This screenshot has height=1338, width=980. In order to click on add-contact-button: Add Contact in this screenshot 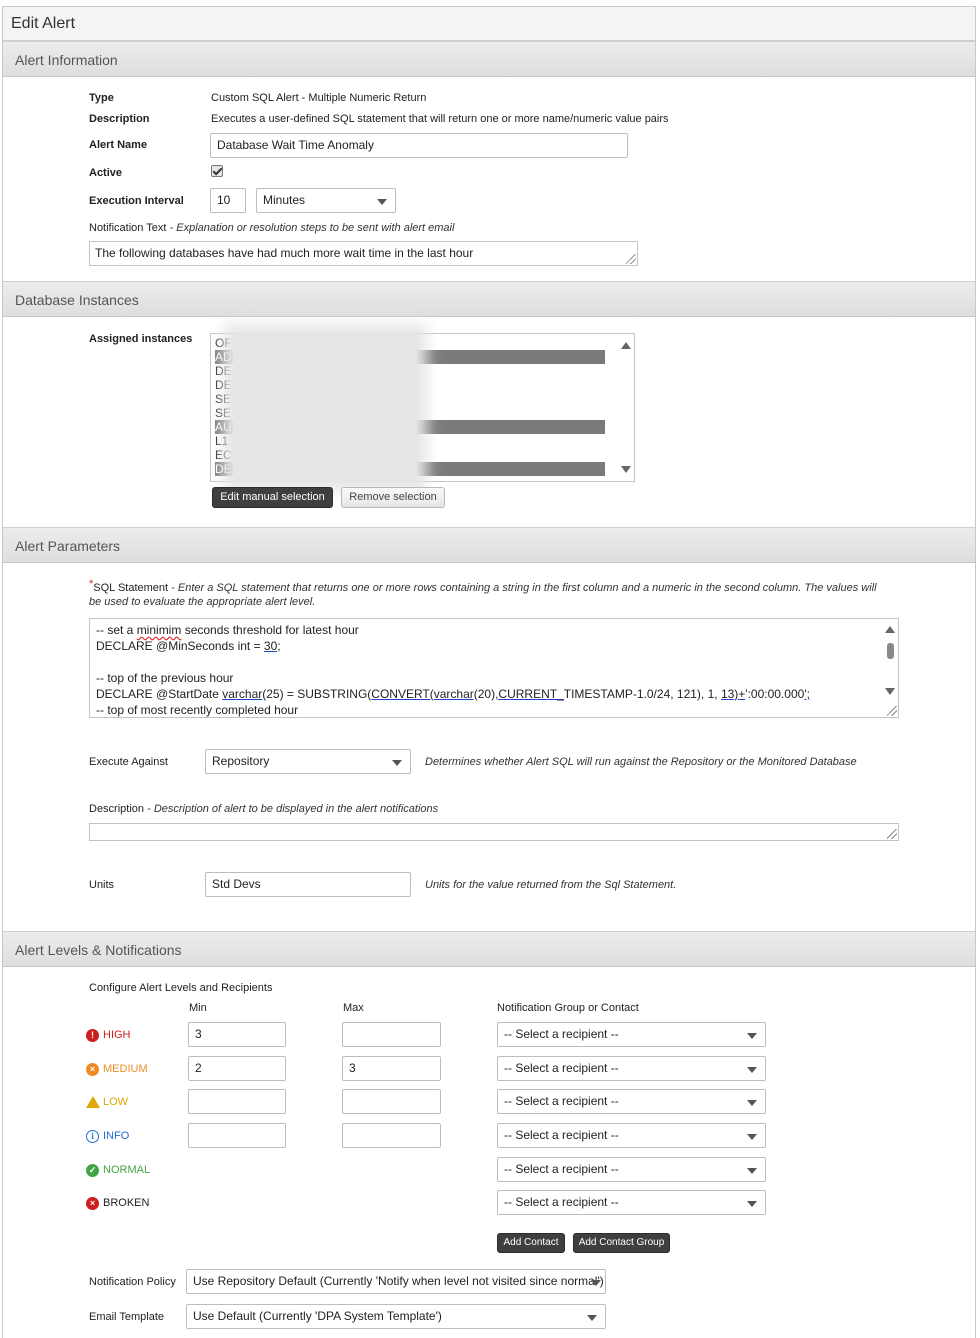, I will do `click(531, 1243)`.